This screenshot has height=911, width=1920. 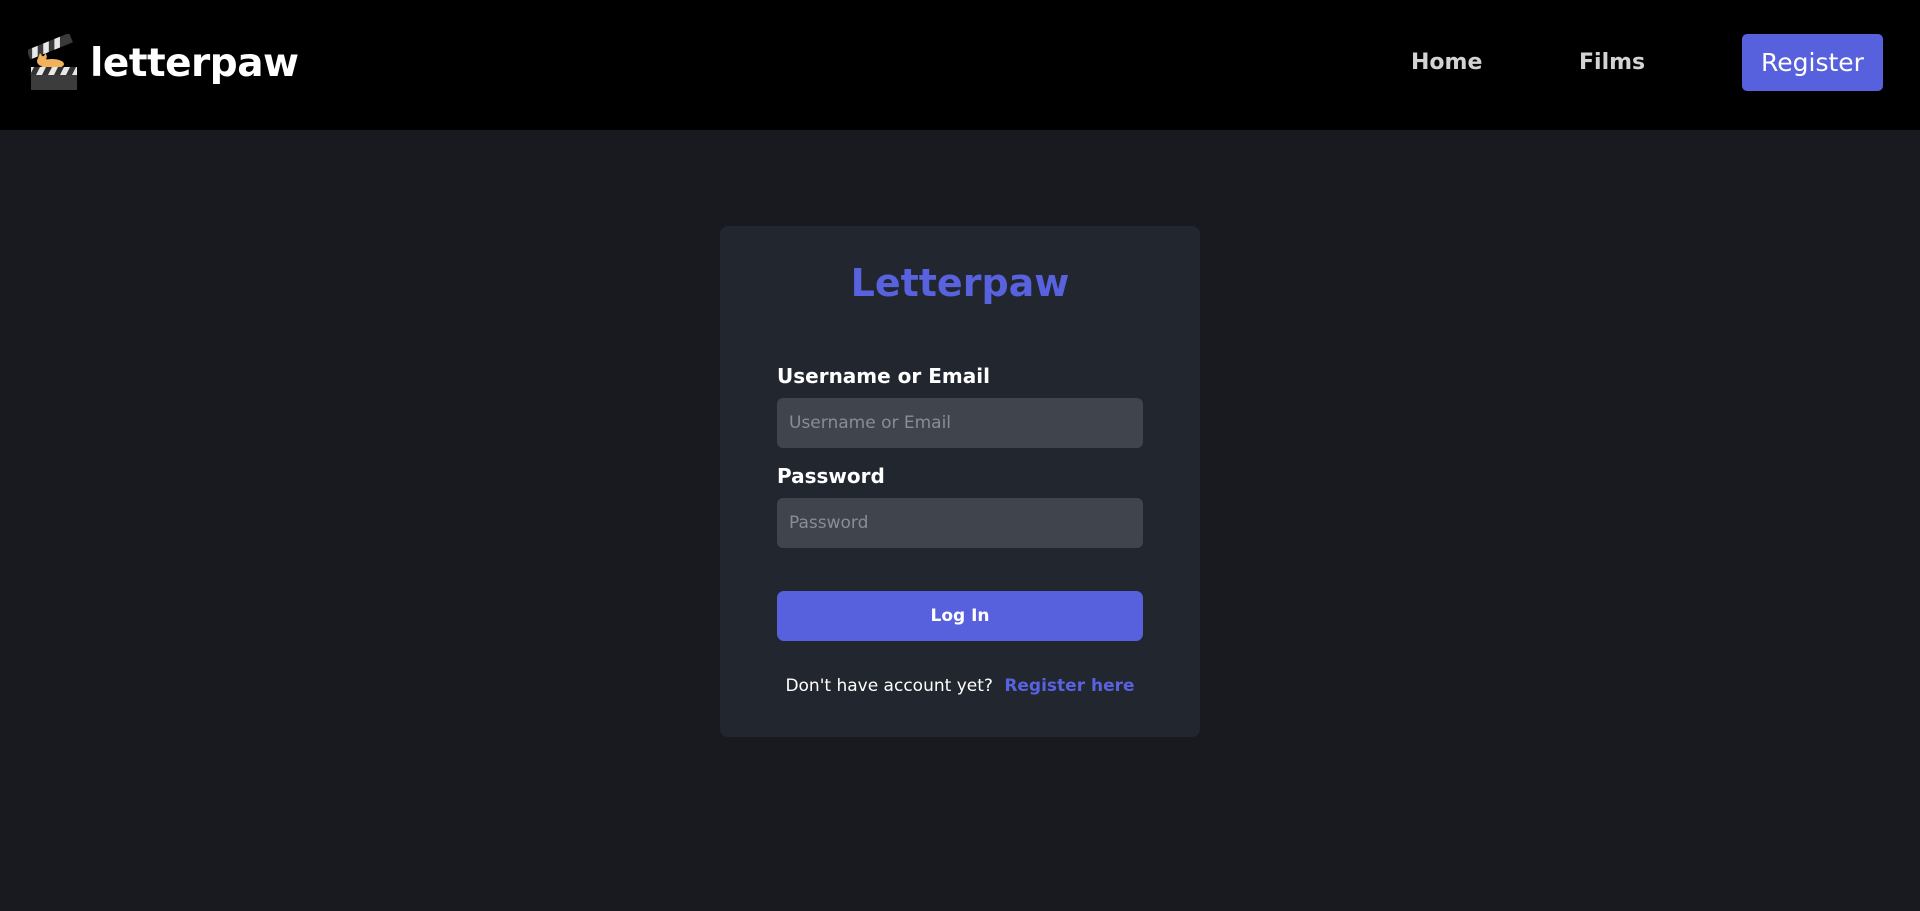 What do you see at coordinates (54, 63) in the screenshot?
I see `clapperboard-cat-icon` at bounding box center [54, 63].